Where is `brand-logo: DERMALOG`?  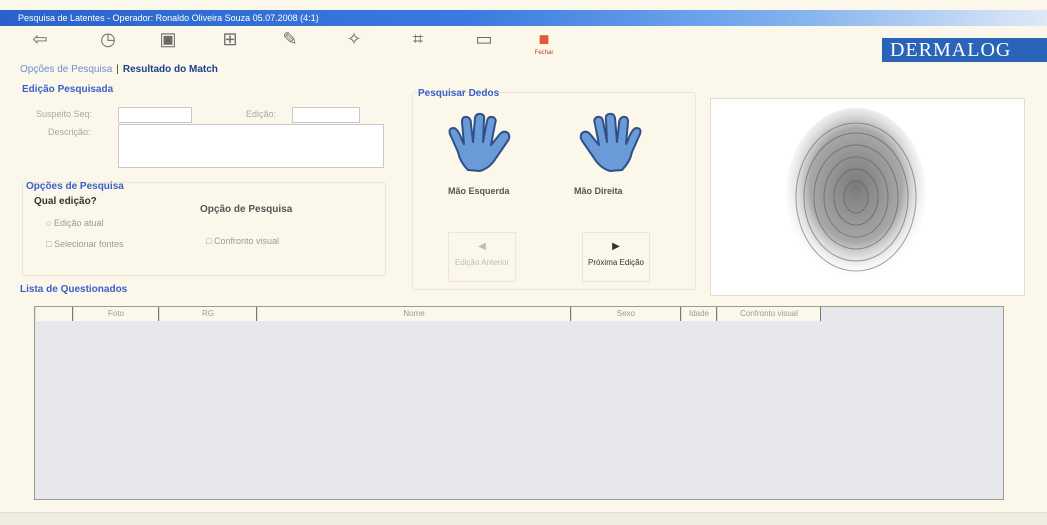
brand-logo: DERMALOG is located at coordinates (964, 50).